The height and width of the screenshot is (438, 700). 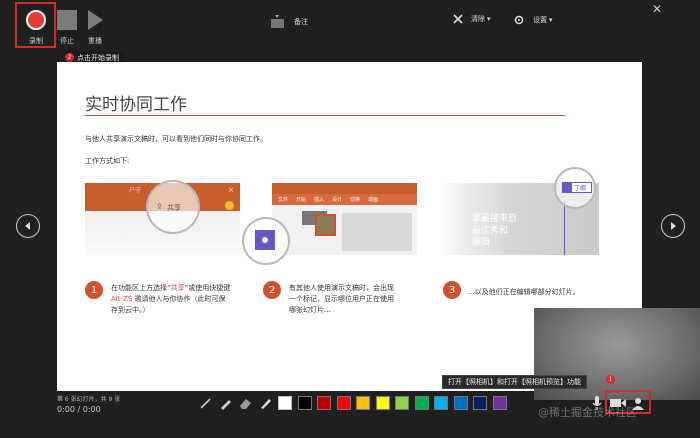 I want to click on record-tooltip-text: 点击开始录制, so click(x=98, y=57).